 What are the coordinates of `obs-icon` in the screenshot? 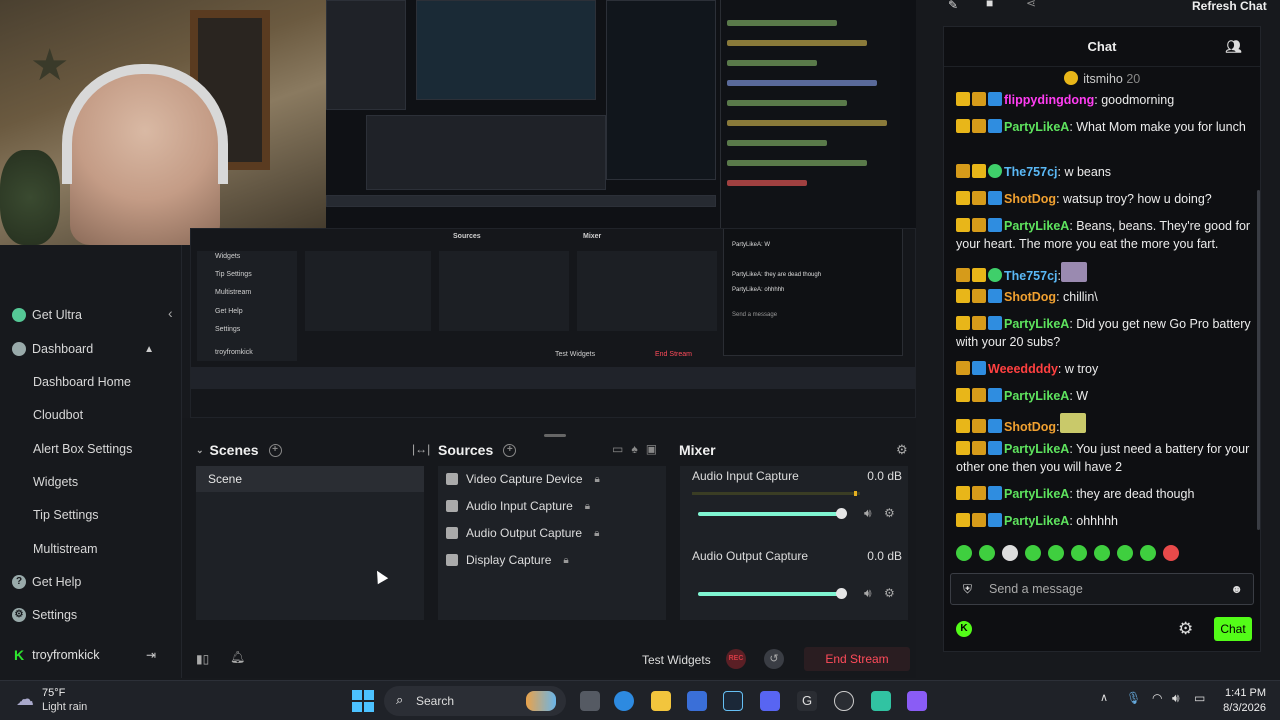 It's located at (844, 701).